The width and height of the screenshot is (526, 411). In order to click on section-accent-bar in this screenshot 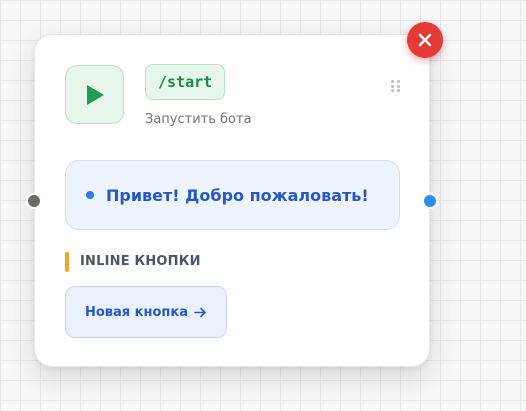, I will do `click(67, 262)`.